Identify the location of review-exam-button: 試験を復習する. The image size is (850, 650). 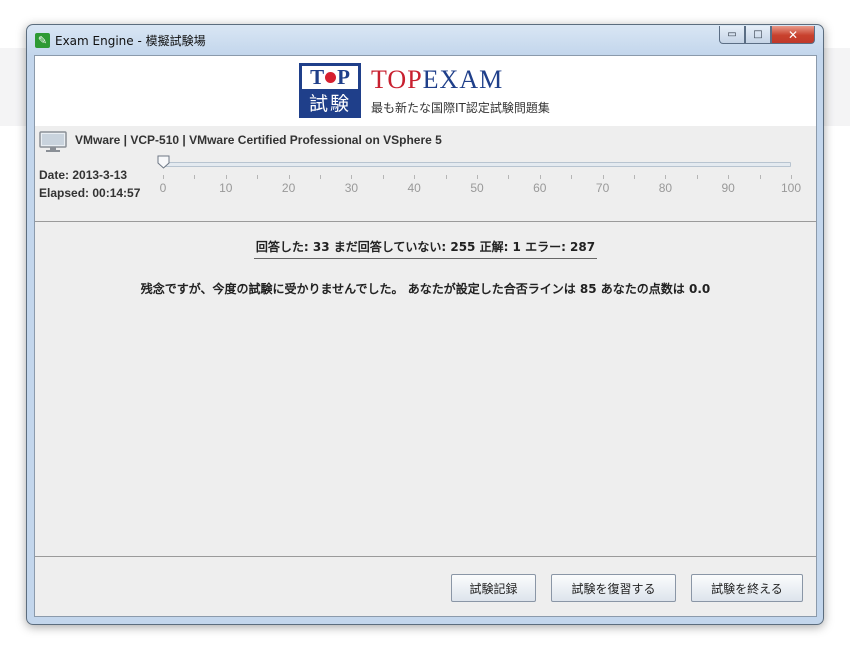
(613, 588).